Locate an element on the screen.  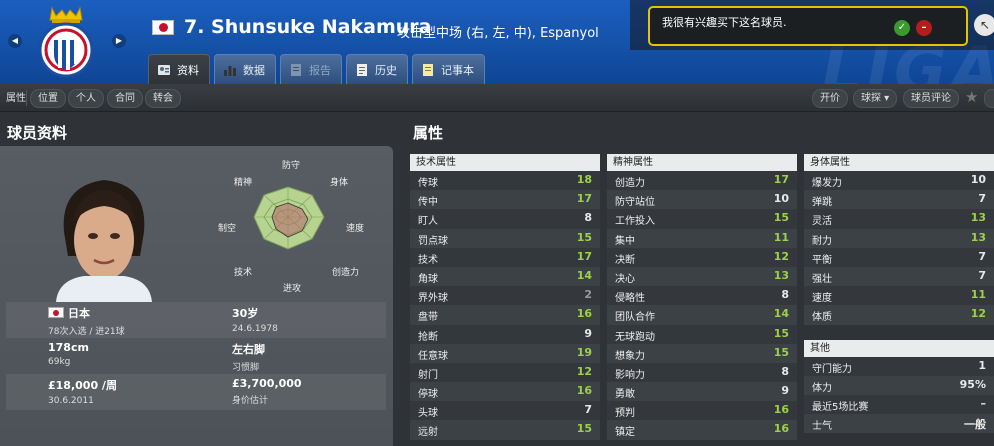
attribute-name: 镇定 is located at coordinates (625, 433).